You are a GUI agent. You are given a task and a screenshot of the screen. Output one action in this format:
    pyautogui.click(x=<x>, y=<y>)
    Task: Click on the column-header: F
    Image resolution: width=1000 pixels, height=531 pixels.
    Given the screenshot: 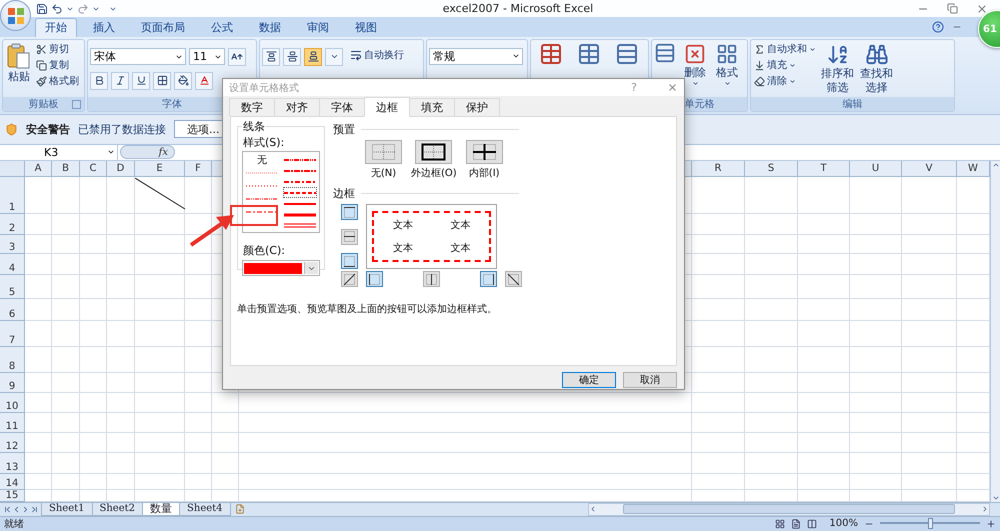 What is the action you would take?
    pyautogui.click(x=198, y=168)
    